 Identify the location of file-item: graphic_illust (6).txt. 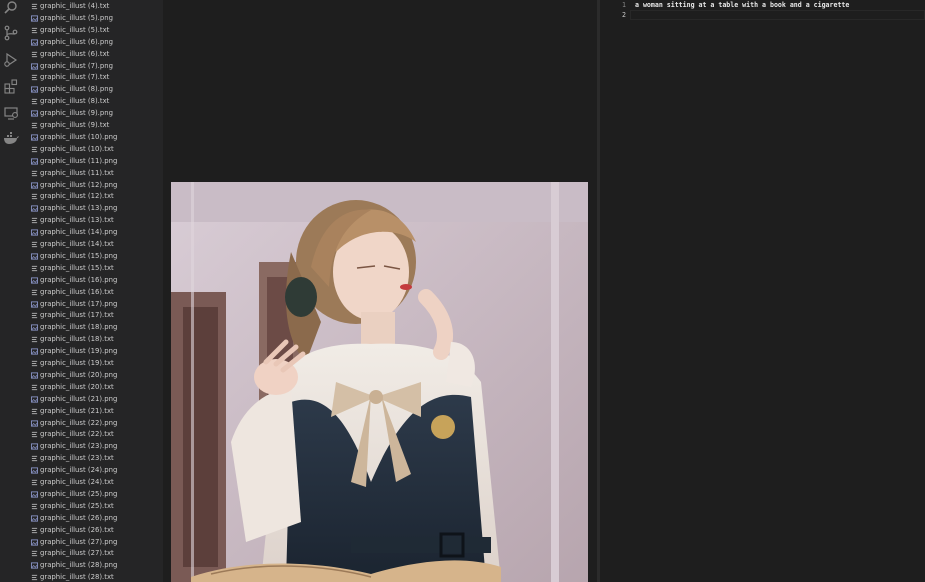
(92, 55).